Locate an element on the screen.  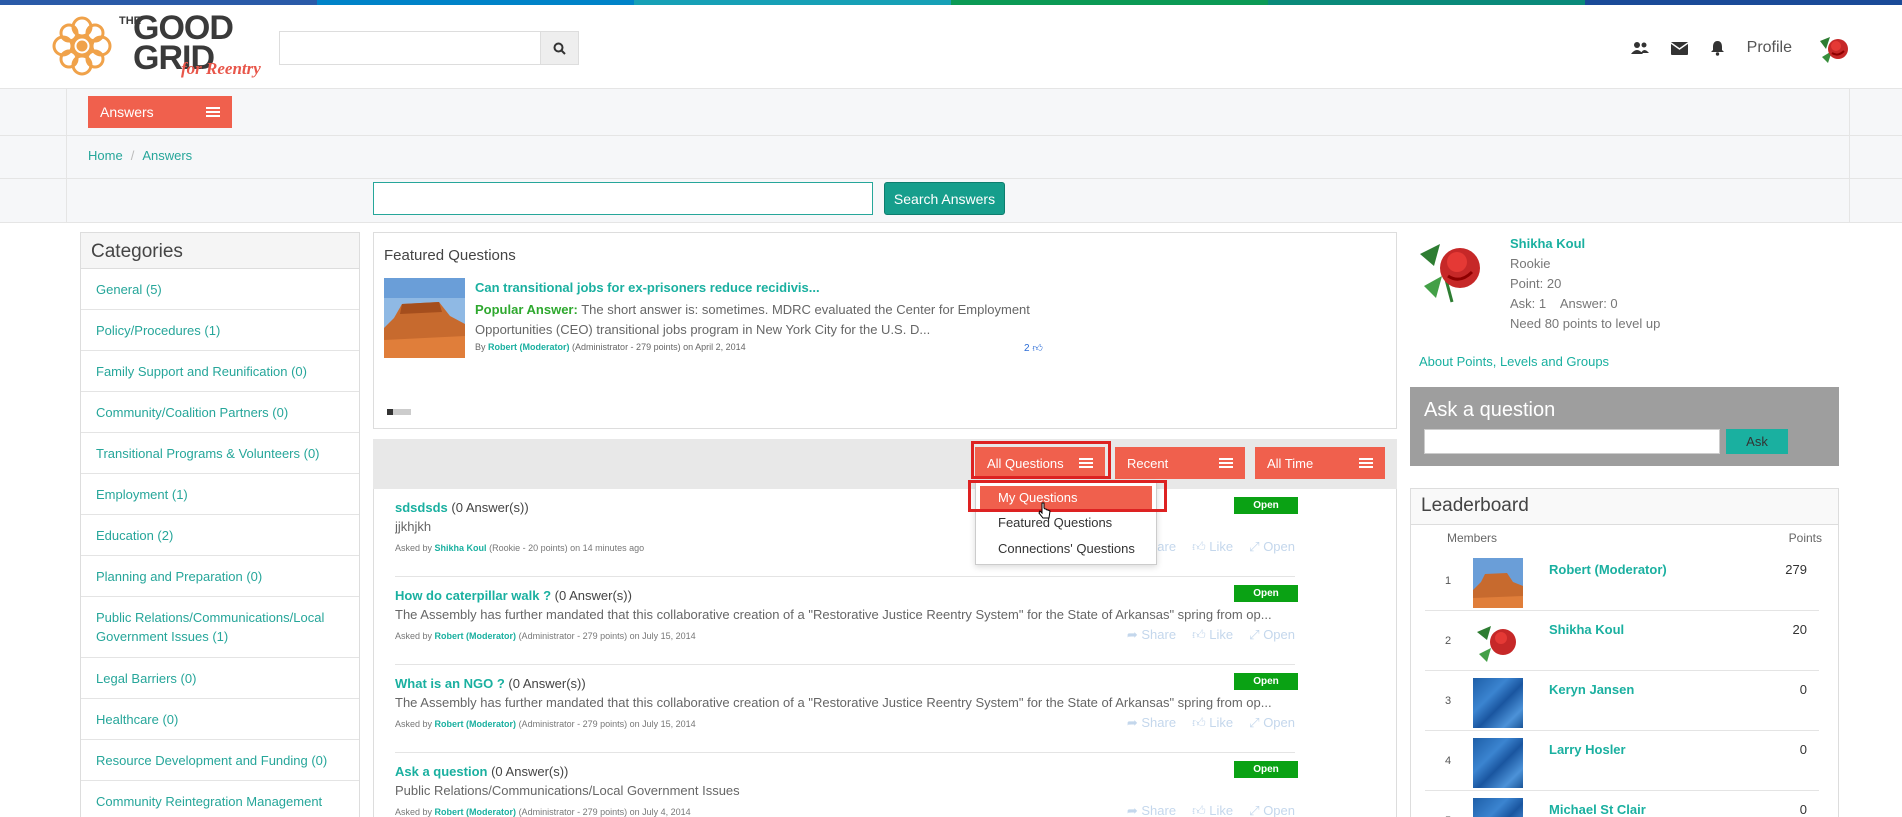
category-item: Employment (1) is located at coordinates (220, 494).